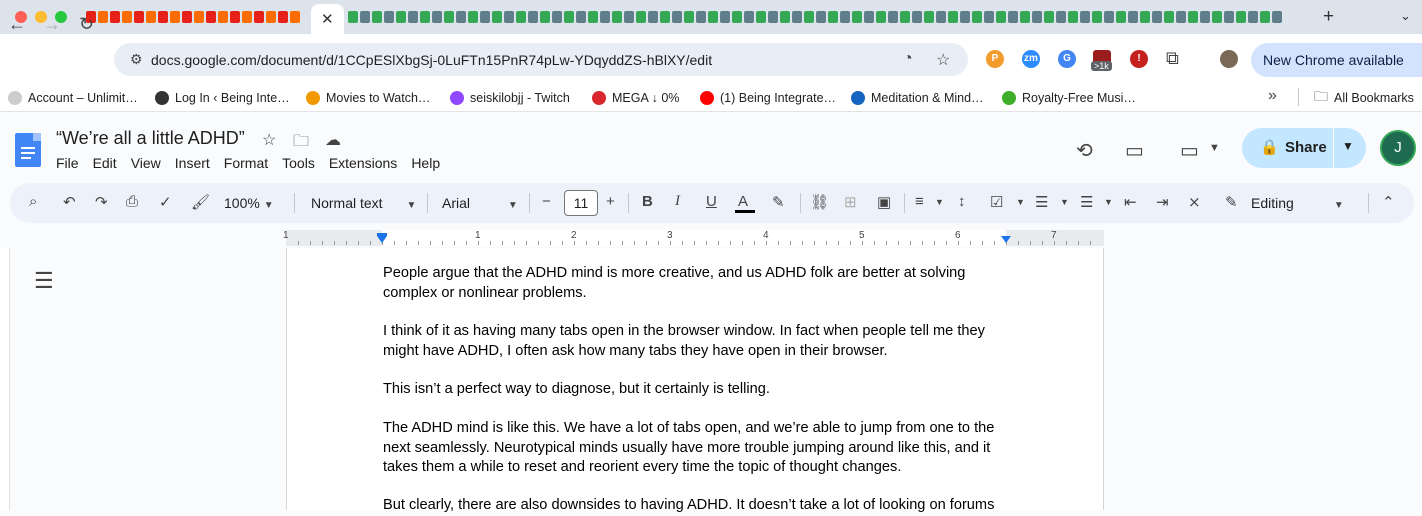 This screenshot has width=1422, height=516. Describe the element at coordinates (17, 24) in the screenshot. I see `back-icon: ←` at that location.